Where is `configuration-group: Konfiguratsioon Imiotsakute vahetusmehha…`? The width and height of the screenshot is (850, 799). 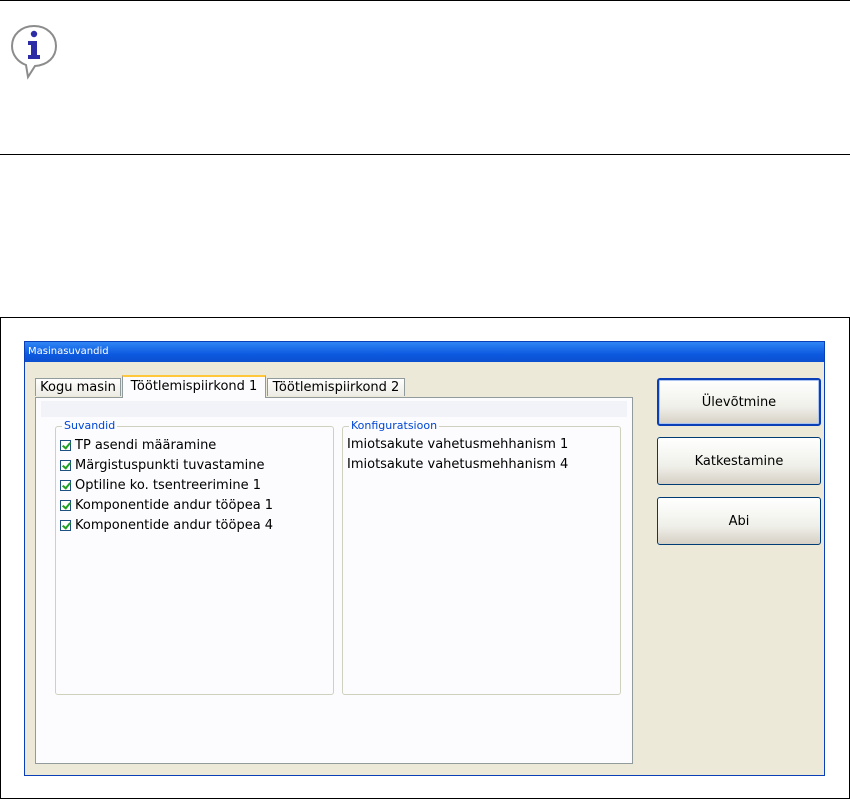 configuration-group: Konfiguratsioon Imiotsakute vahetusmehha… is located at coordinates (481, 557).